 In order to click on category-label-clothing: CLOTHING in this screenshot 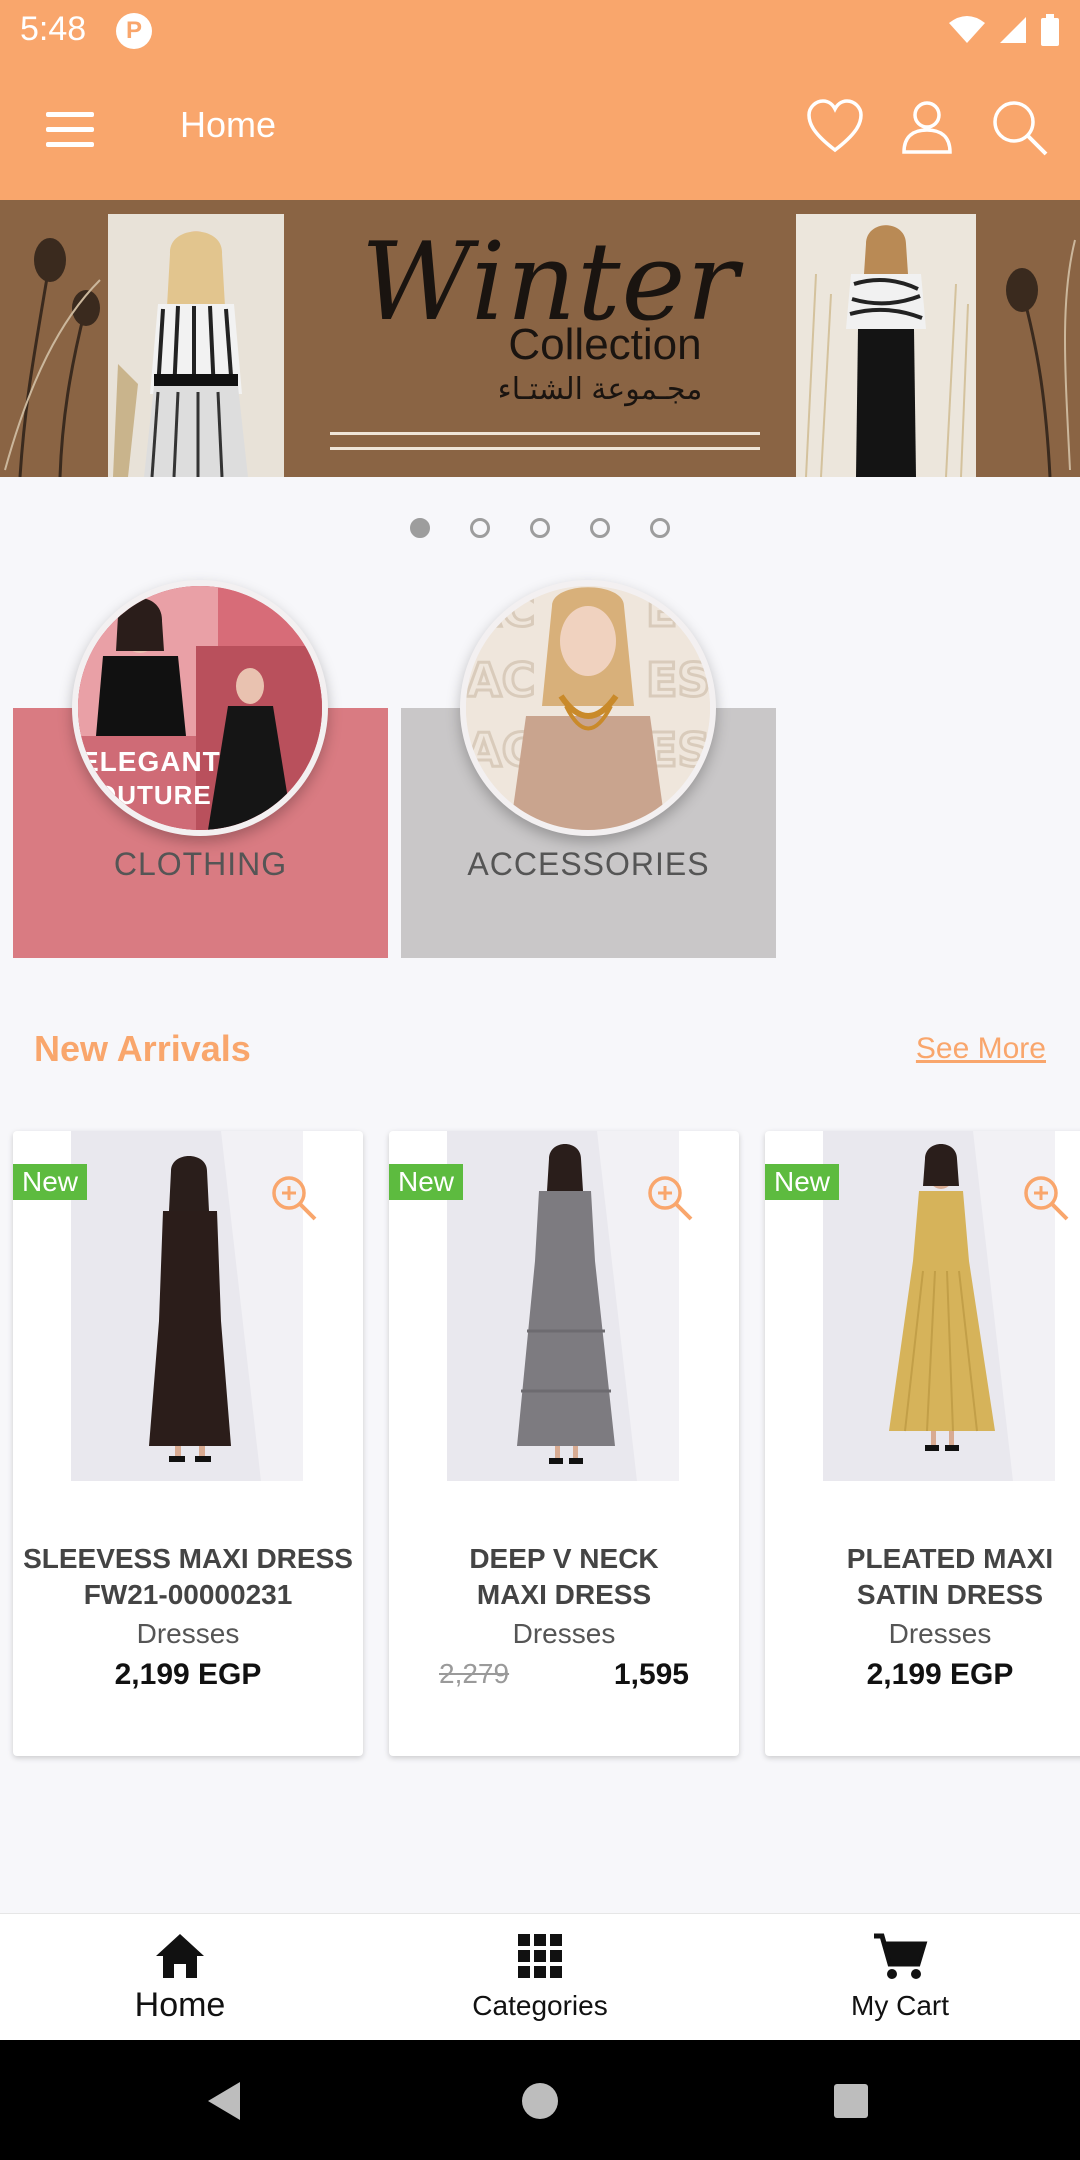, I will do `click(200, 864)`.